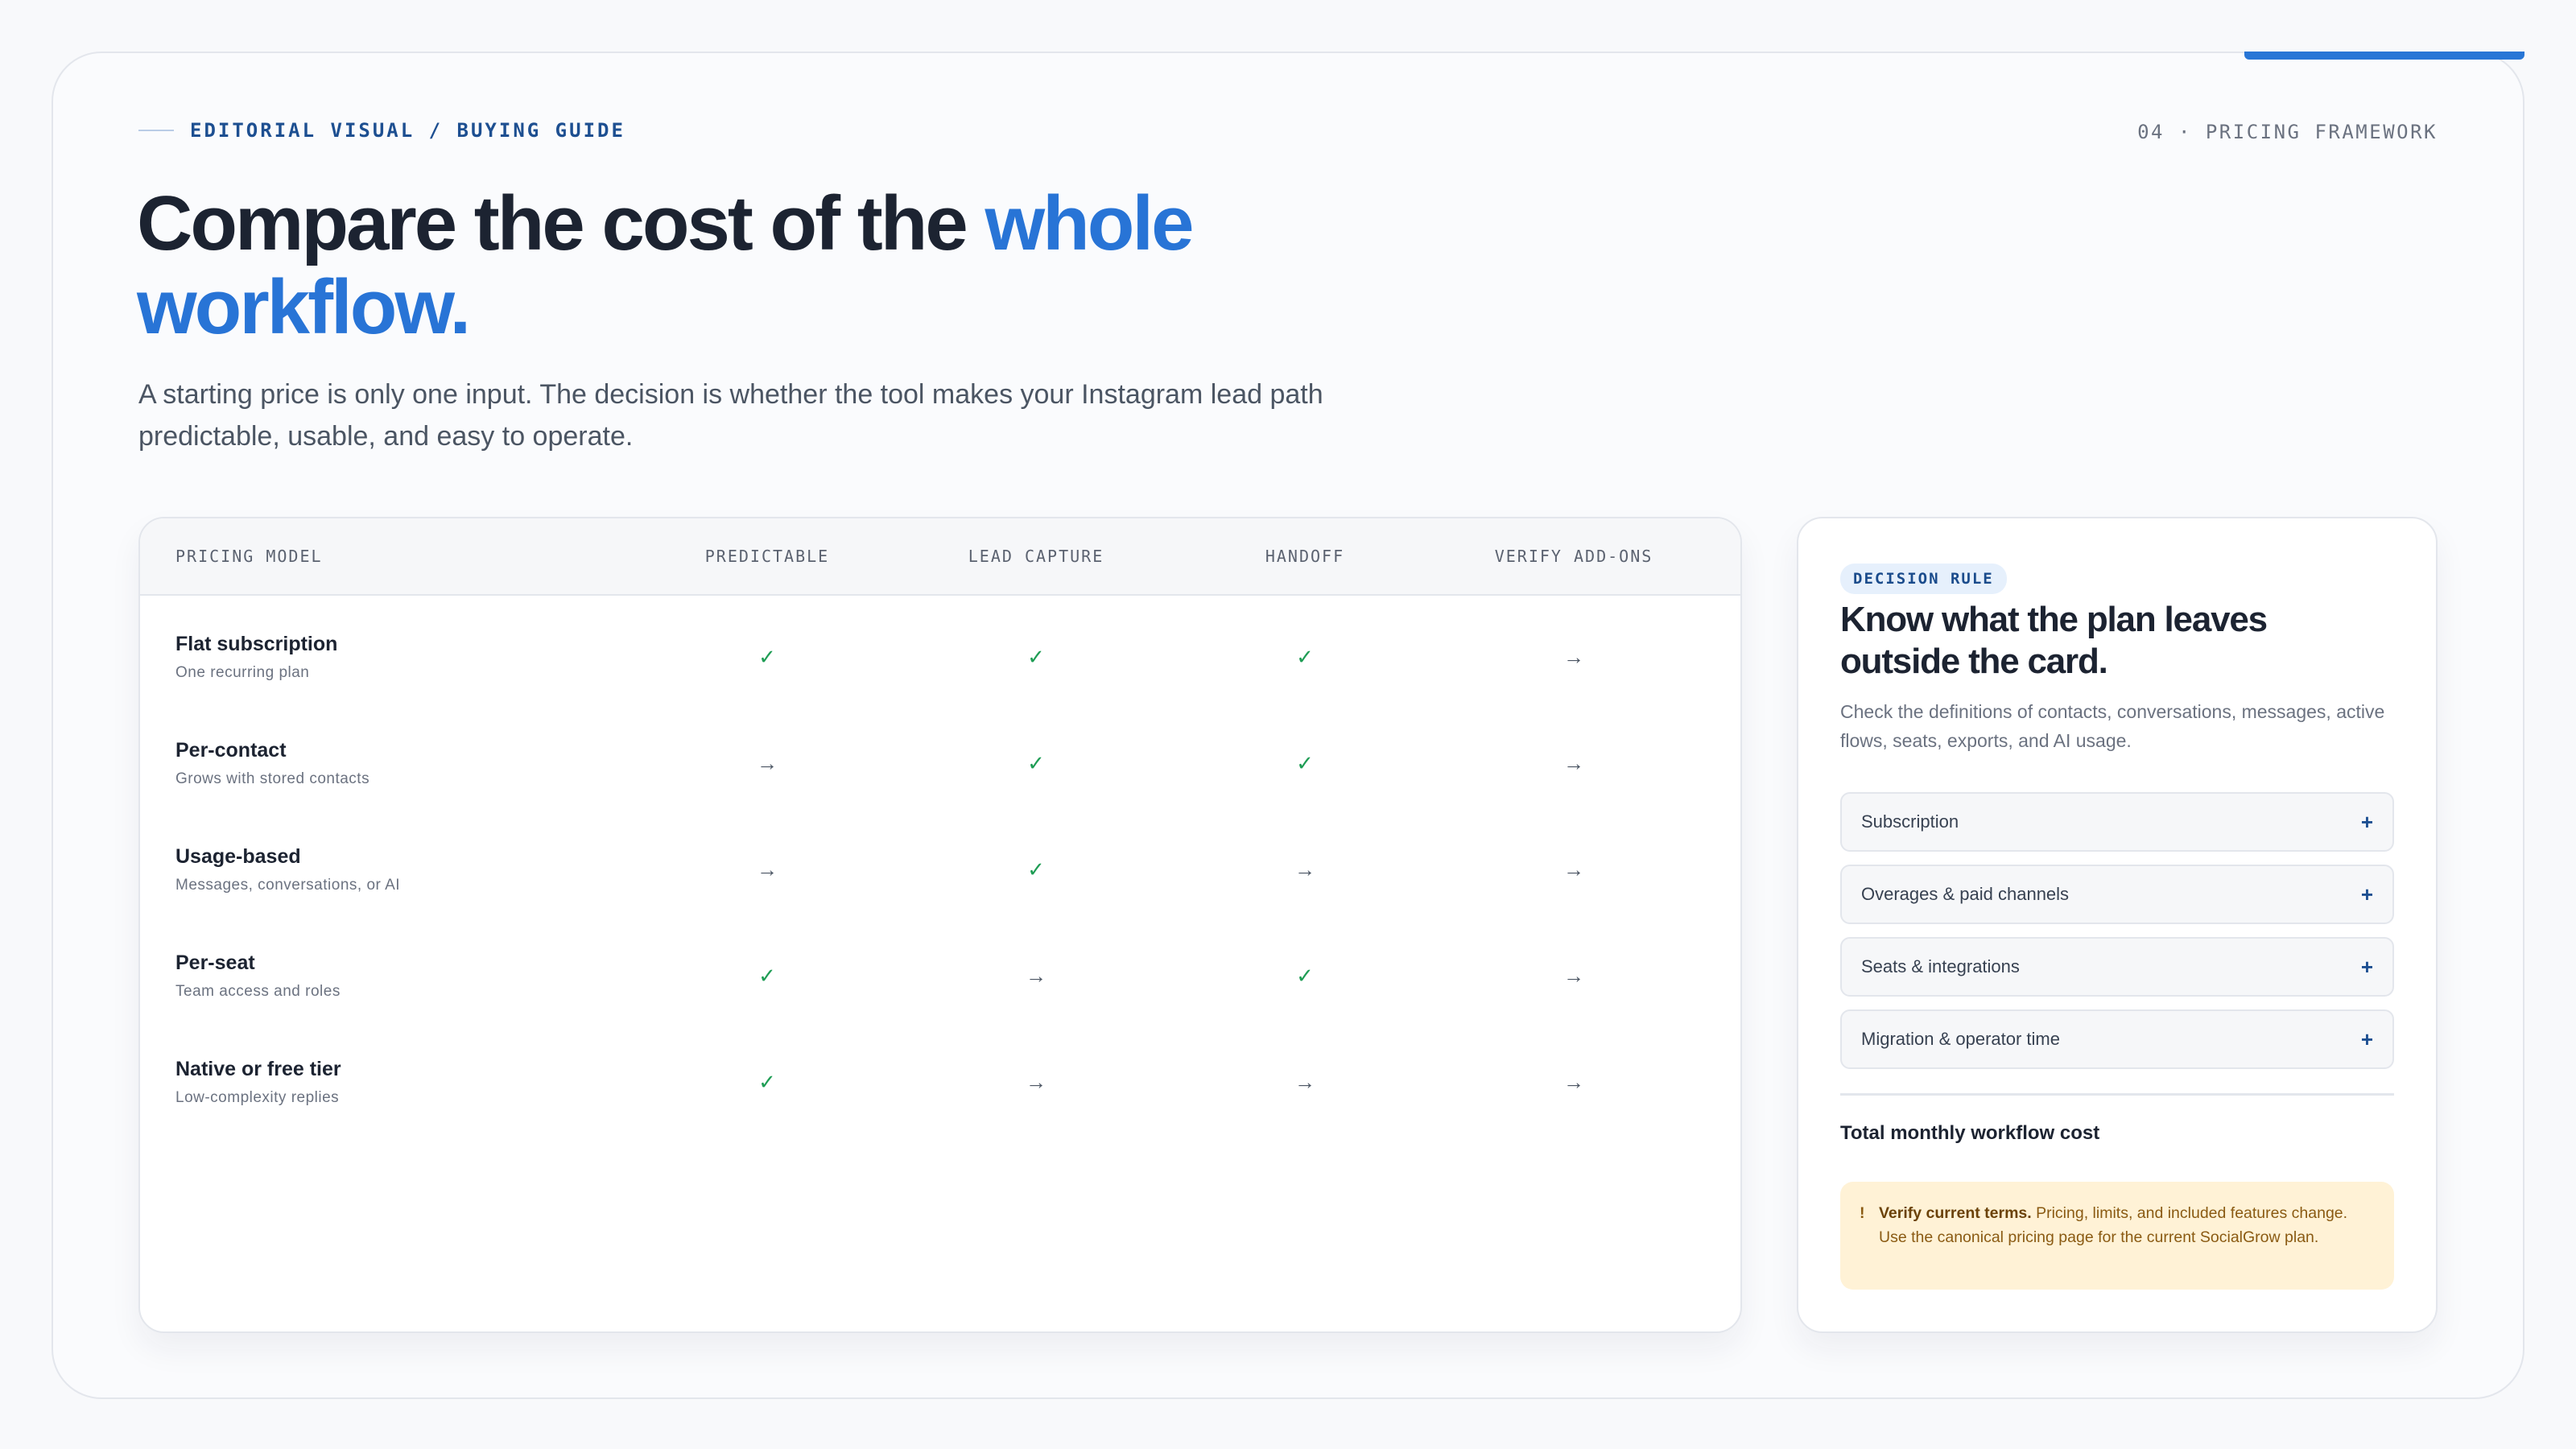 The height and width of the screenshot is (1449, 2576). Describe the element at coordinates (2287, 132) in the screenshot. I see `section-label: 04 · PRICING FRAMEWORK` at that location.